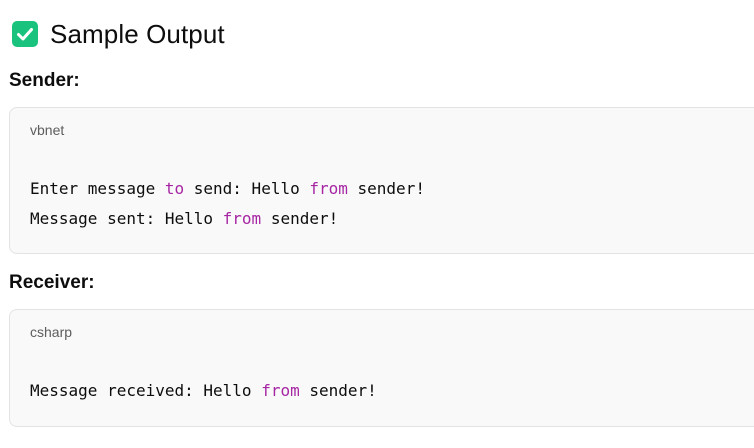  Describe the element at coordinates (47, 130) in the screenshot. I see `code-language-label: vbnet` at that location.